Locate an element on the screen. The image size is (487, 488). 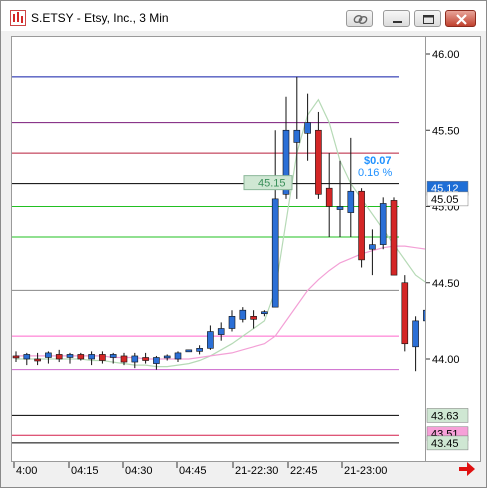
link-icon is located at coordinates (360, 19).